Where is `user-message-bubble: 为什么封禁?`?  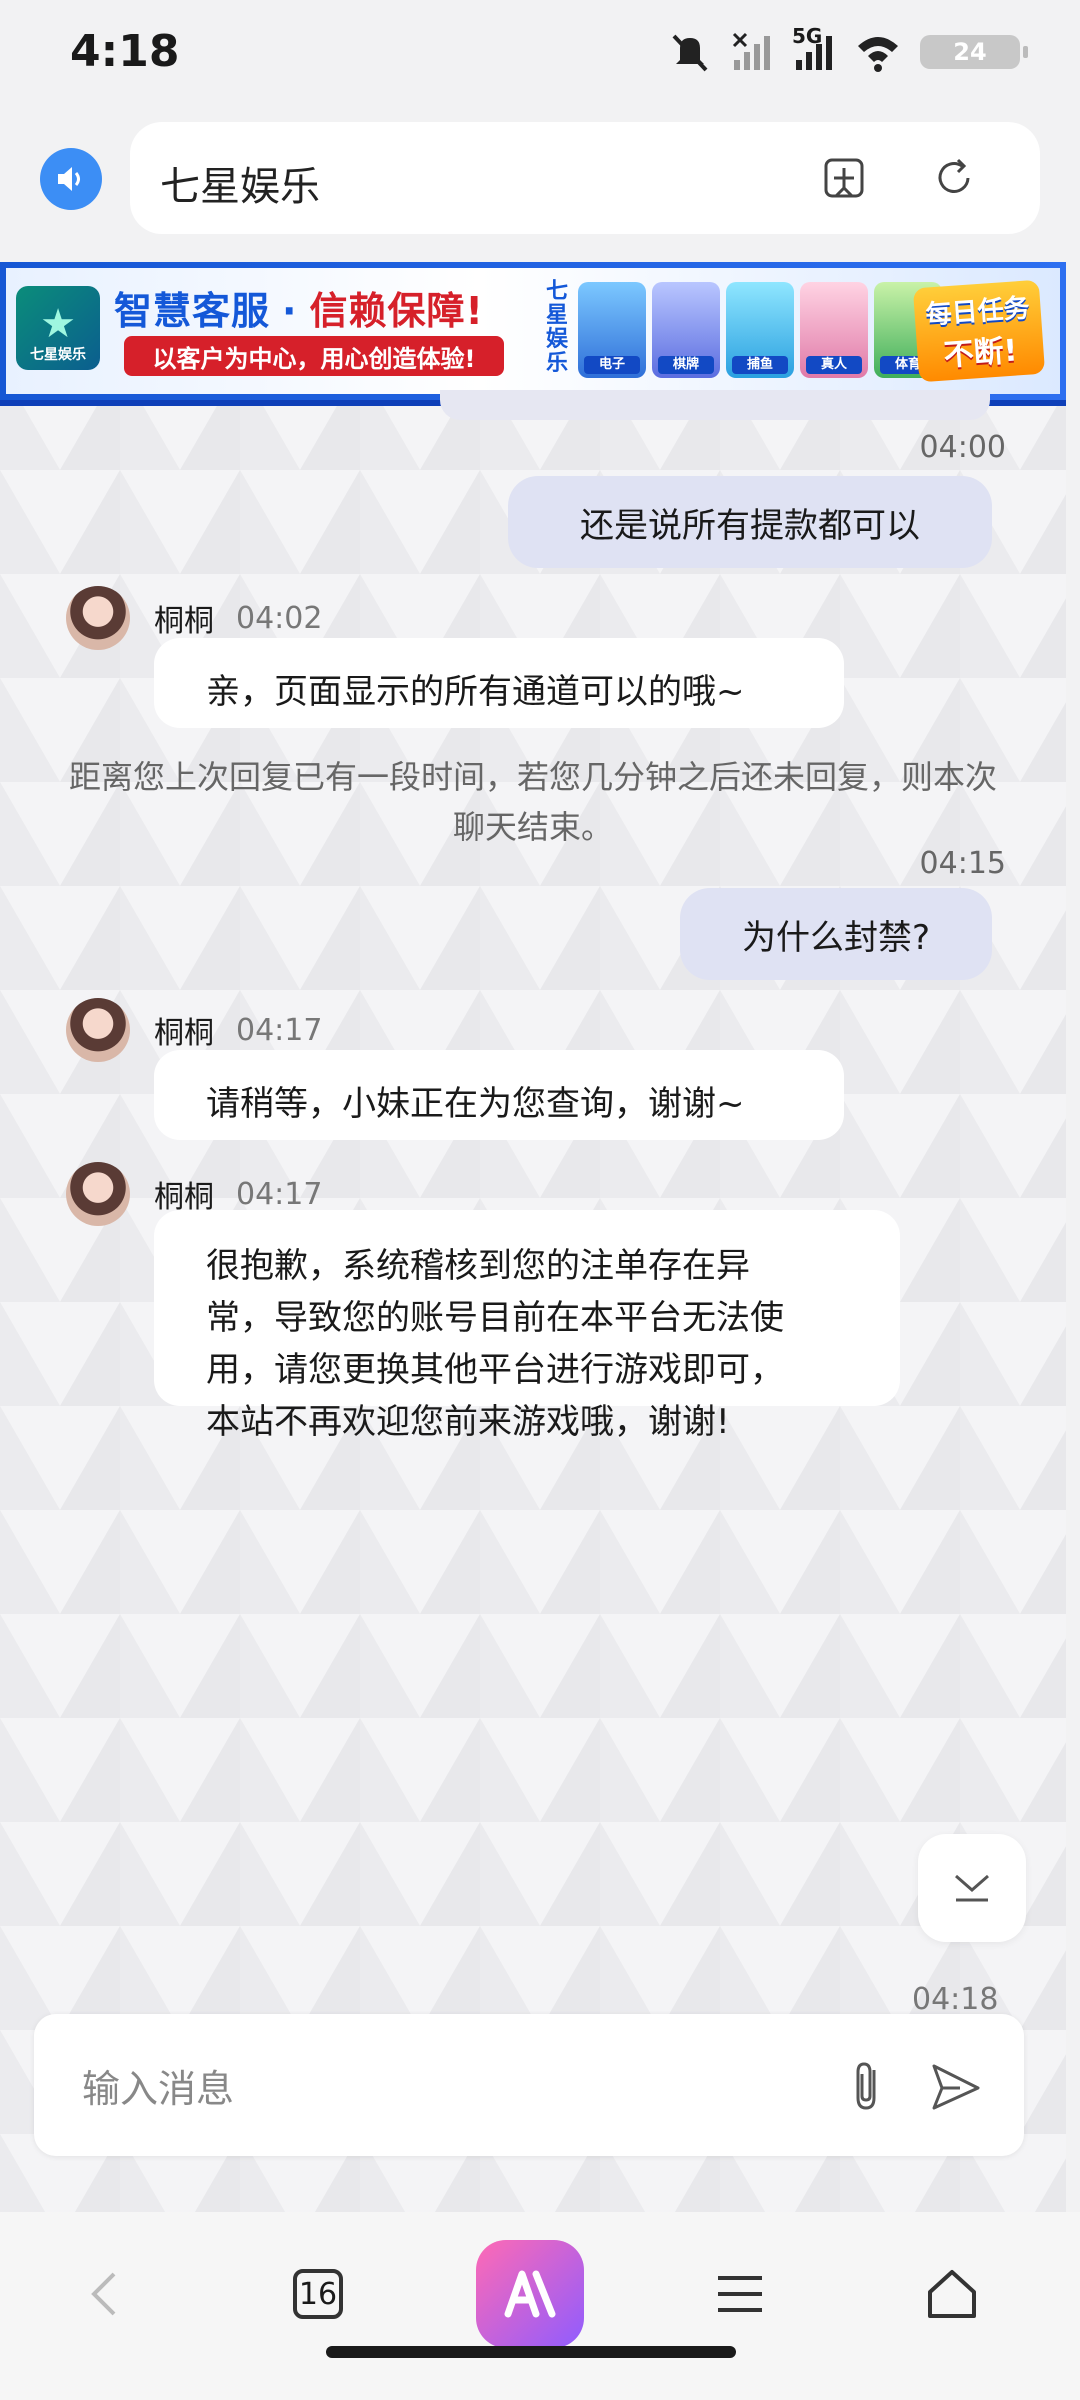
user-message-bubble: 为什么封禁? is located at coordinates (836, 934).